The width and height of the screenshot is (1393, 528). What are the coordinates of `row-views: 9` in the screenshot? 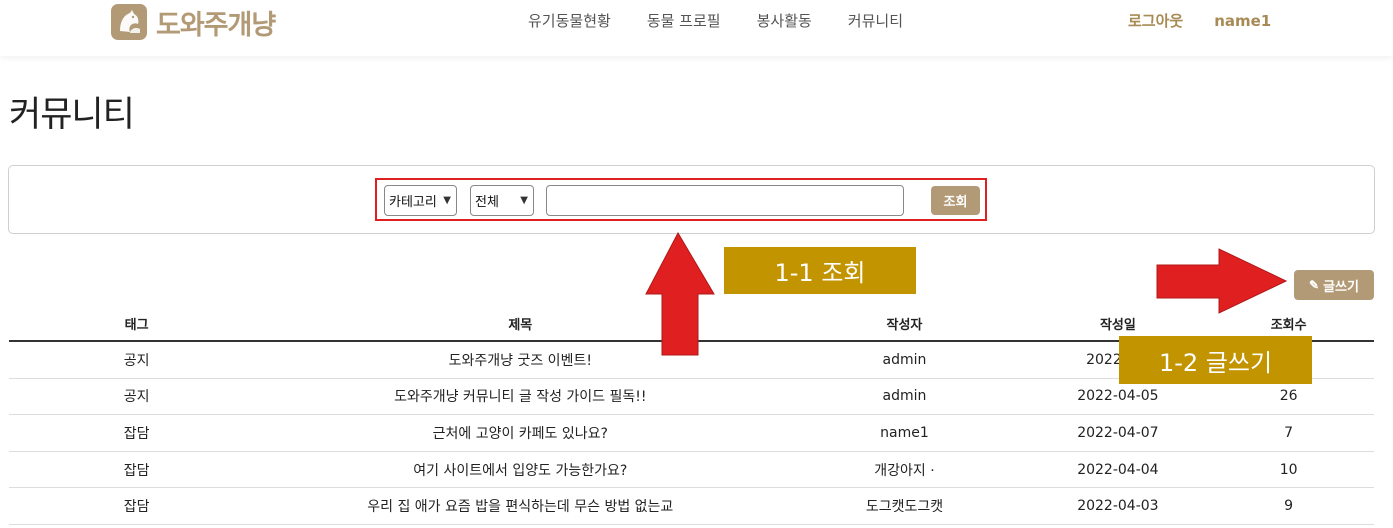 It's located at (1289, 506).